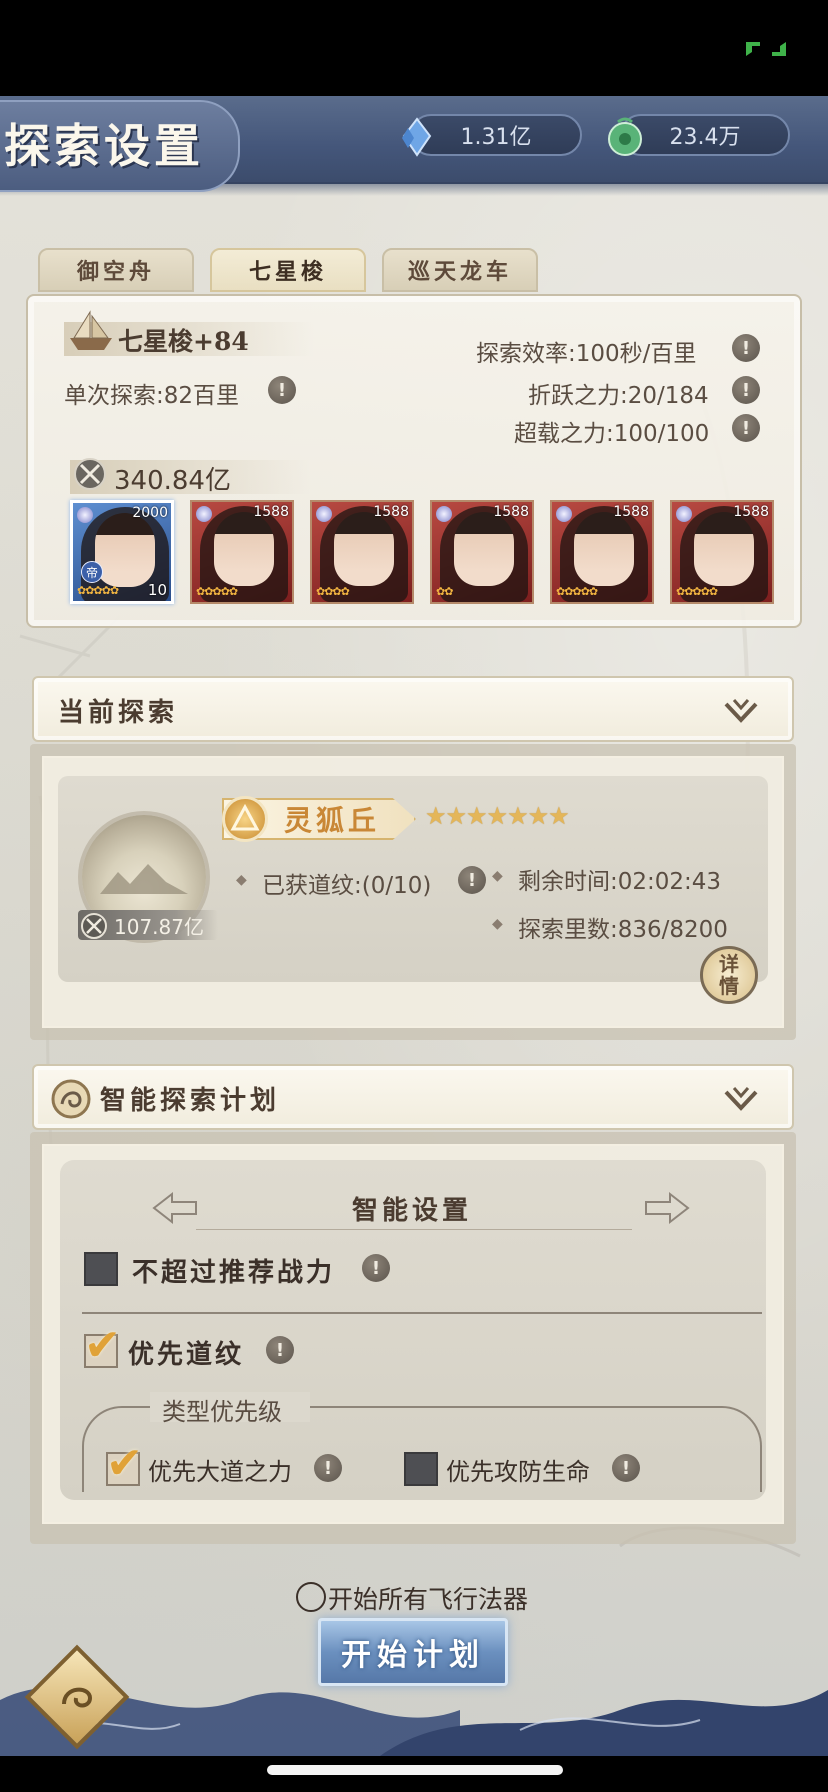 Image resolution: width=828 pixels, height=1792 pixels. What do you see at coordinates (415, 1770) in the screenshot?
I see `home-indicator` at bounding box center [415, 1770].